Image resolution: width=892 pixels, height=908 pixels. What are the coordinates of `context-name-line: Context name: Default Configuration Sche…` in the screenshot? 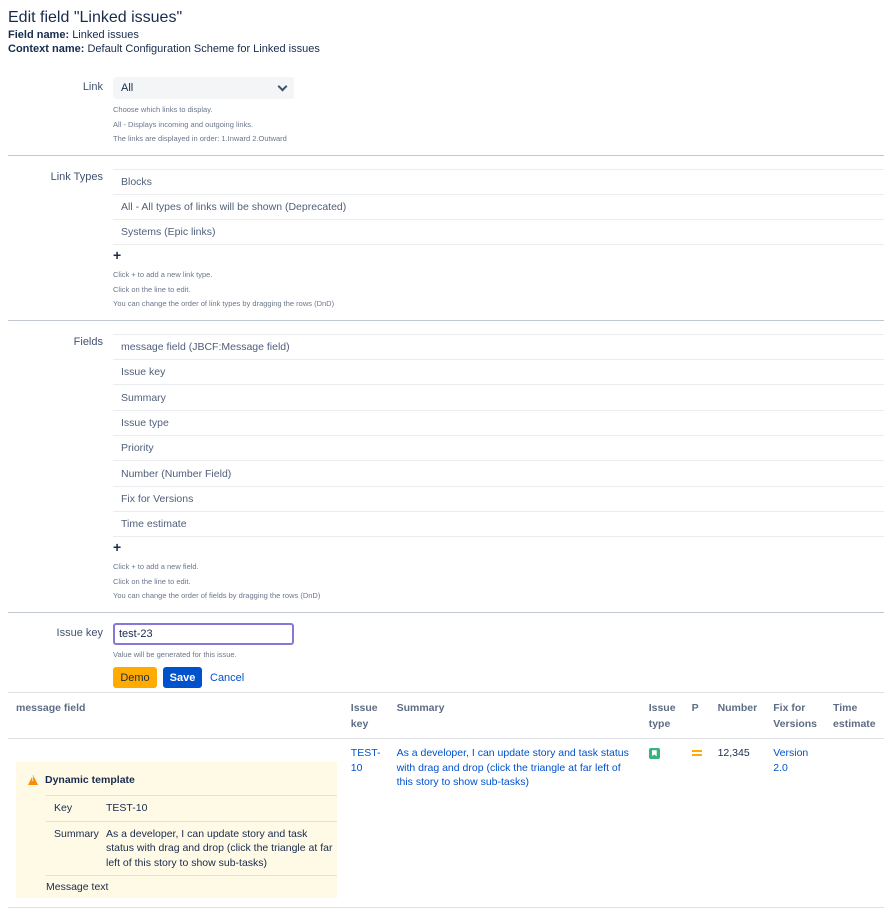 It's located at (446, 49).